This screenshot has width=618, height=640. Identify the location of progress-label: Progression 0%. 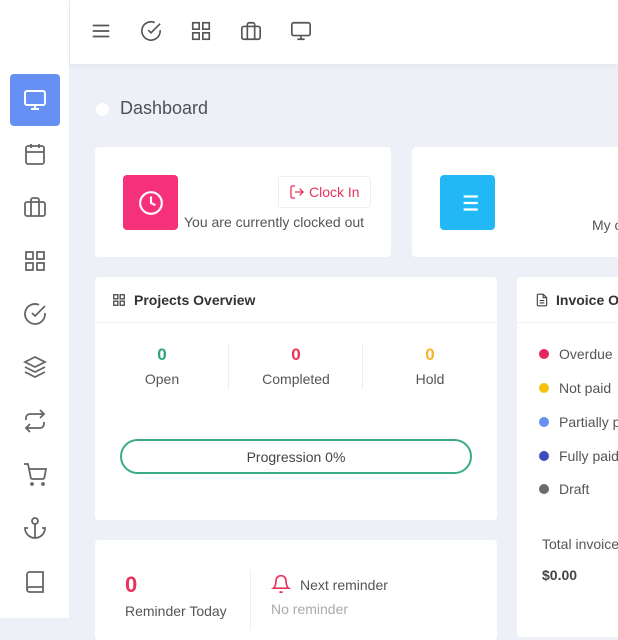
(296, 456).